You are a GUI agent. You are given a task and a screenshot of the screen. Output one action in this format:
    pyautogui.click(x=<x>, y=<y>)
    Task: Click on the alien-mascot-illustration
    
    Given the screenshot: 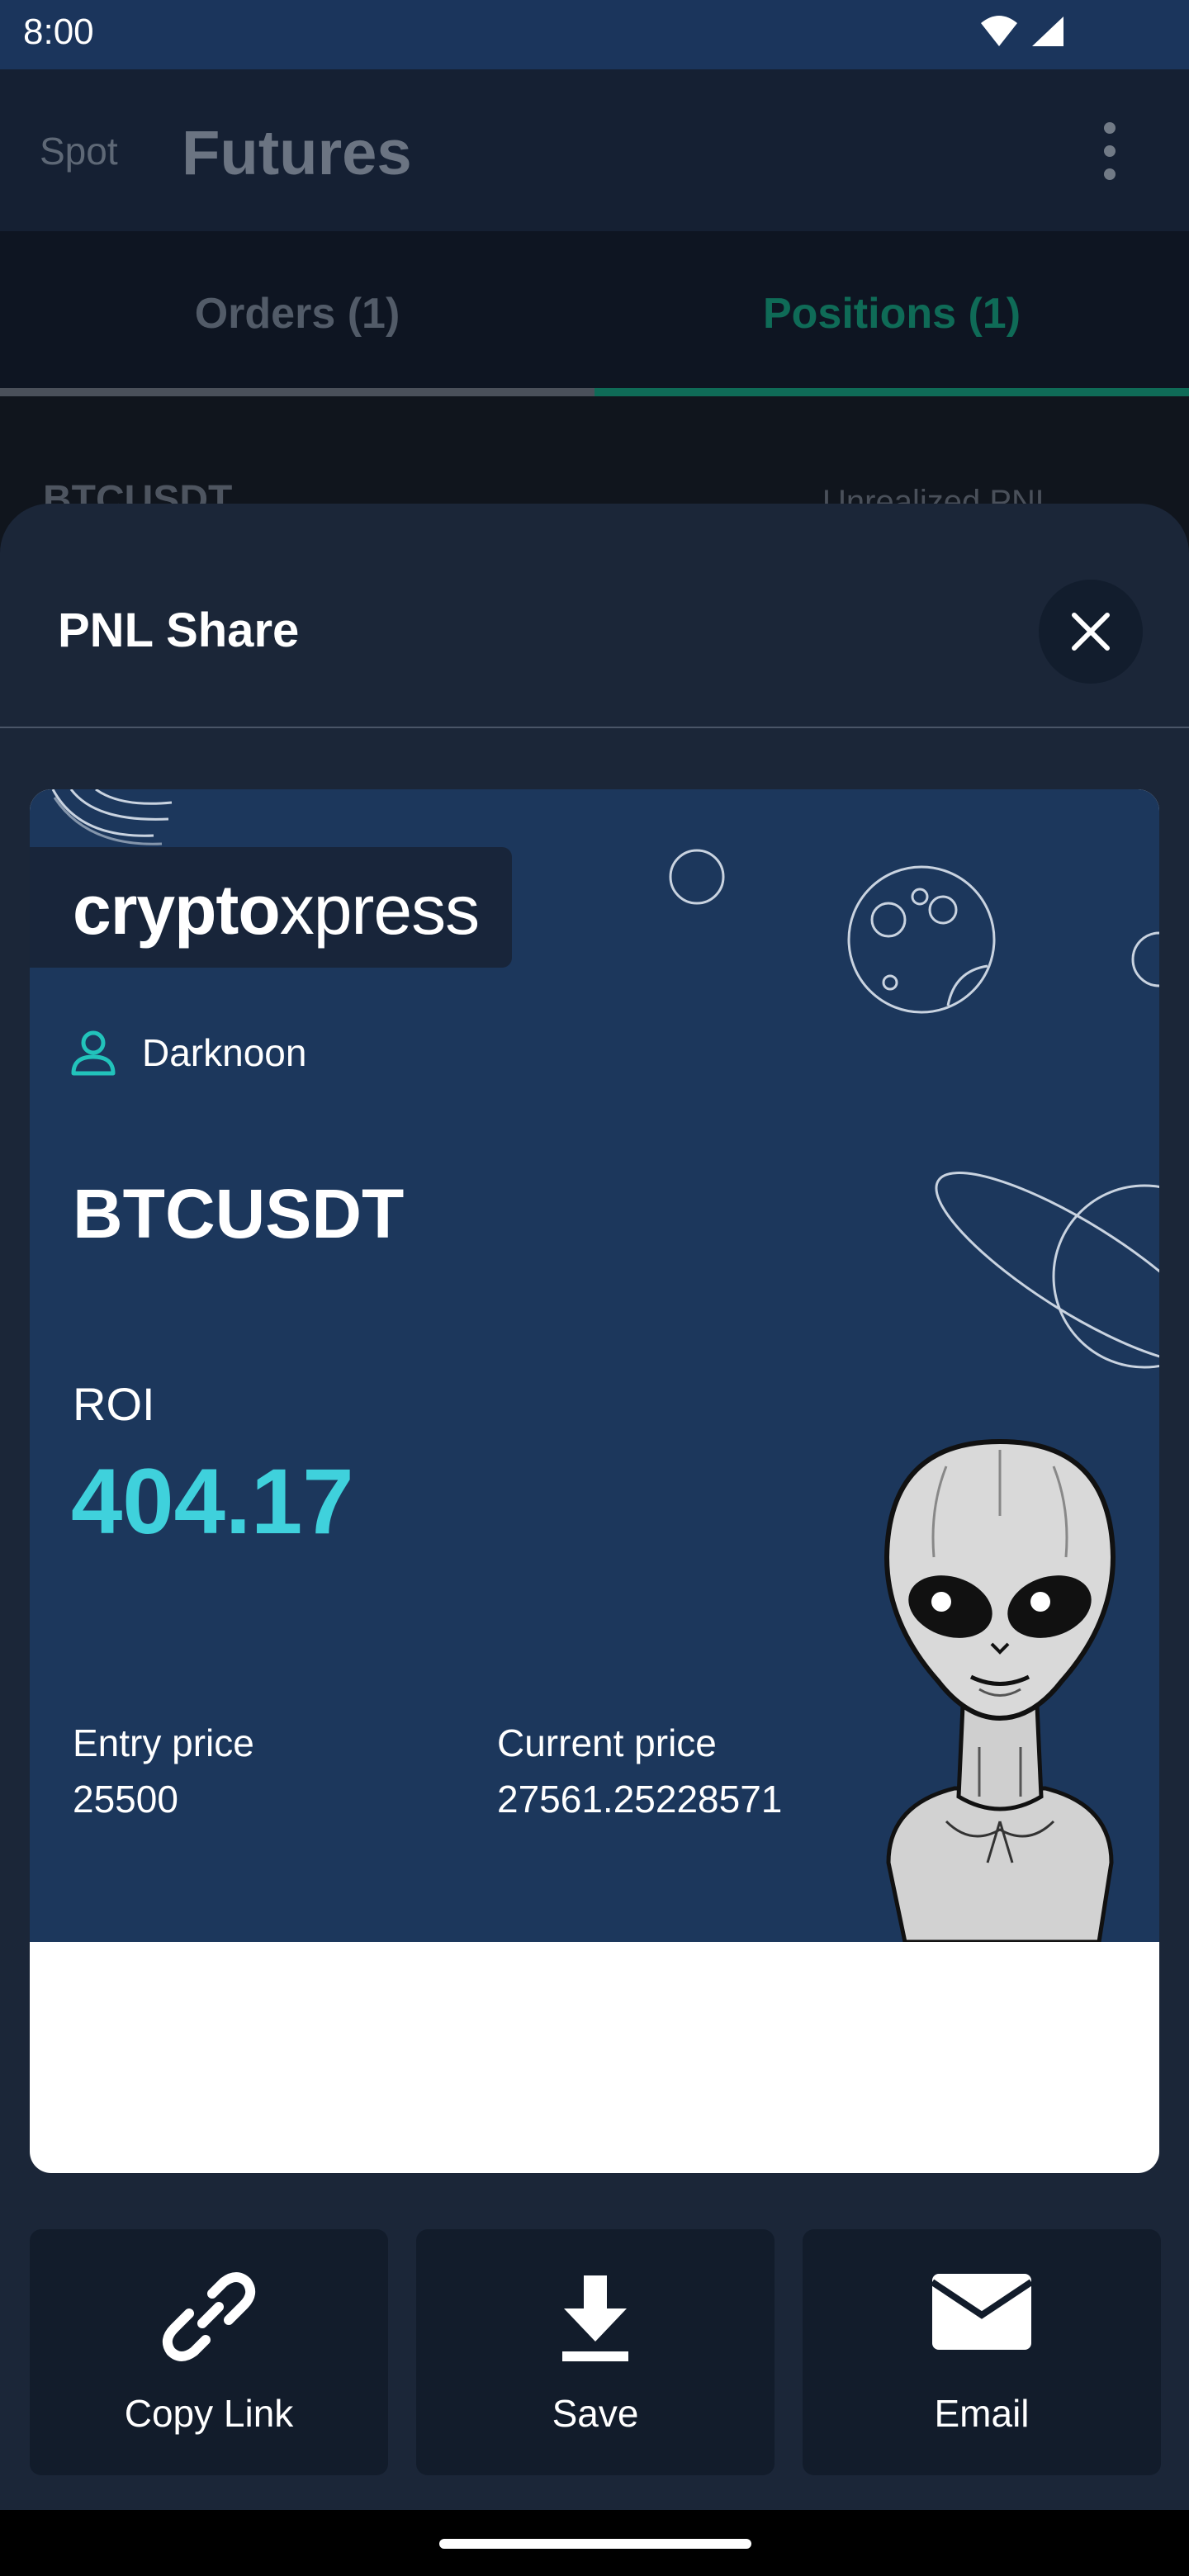 What is the action you would take?
    pyautogui.click(x=999, y=1690)
    